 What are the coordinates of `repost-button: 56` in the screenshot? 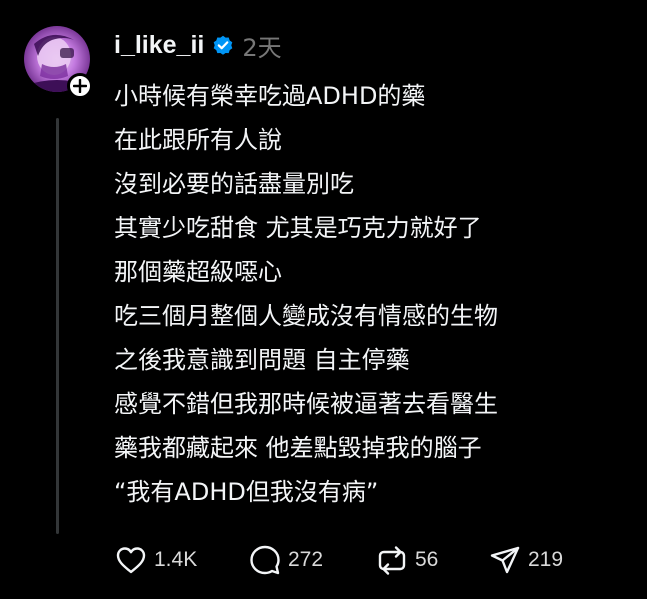 It's located at (431, 560).